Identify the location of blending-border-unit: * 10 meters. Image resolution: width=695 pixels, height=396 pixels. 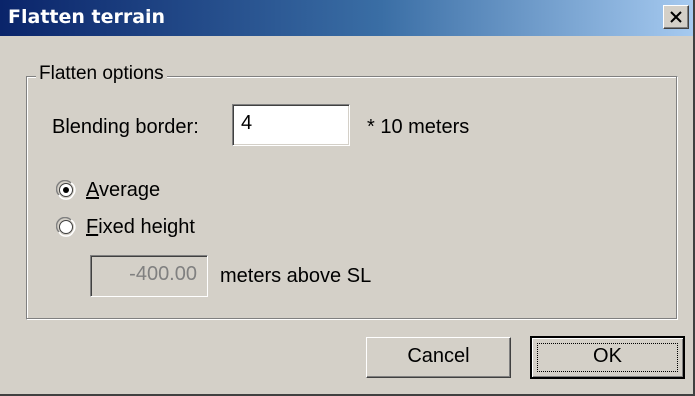
(418, 127).